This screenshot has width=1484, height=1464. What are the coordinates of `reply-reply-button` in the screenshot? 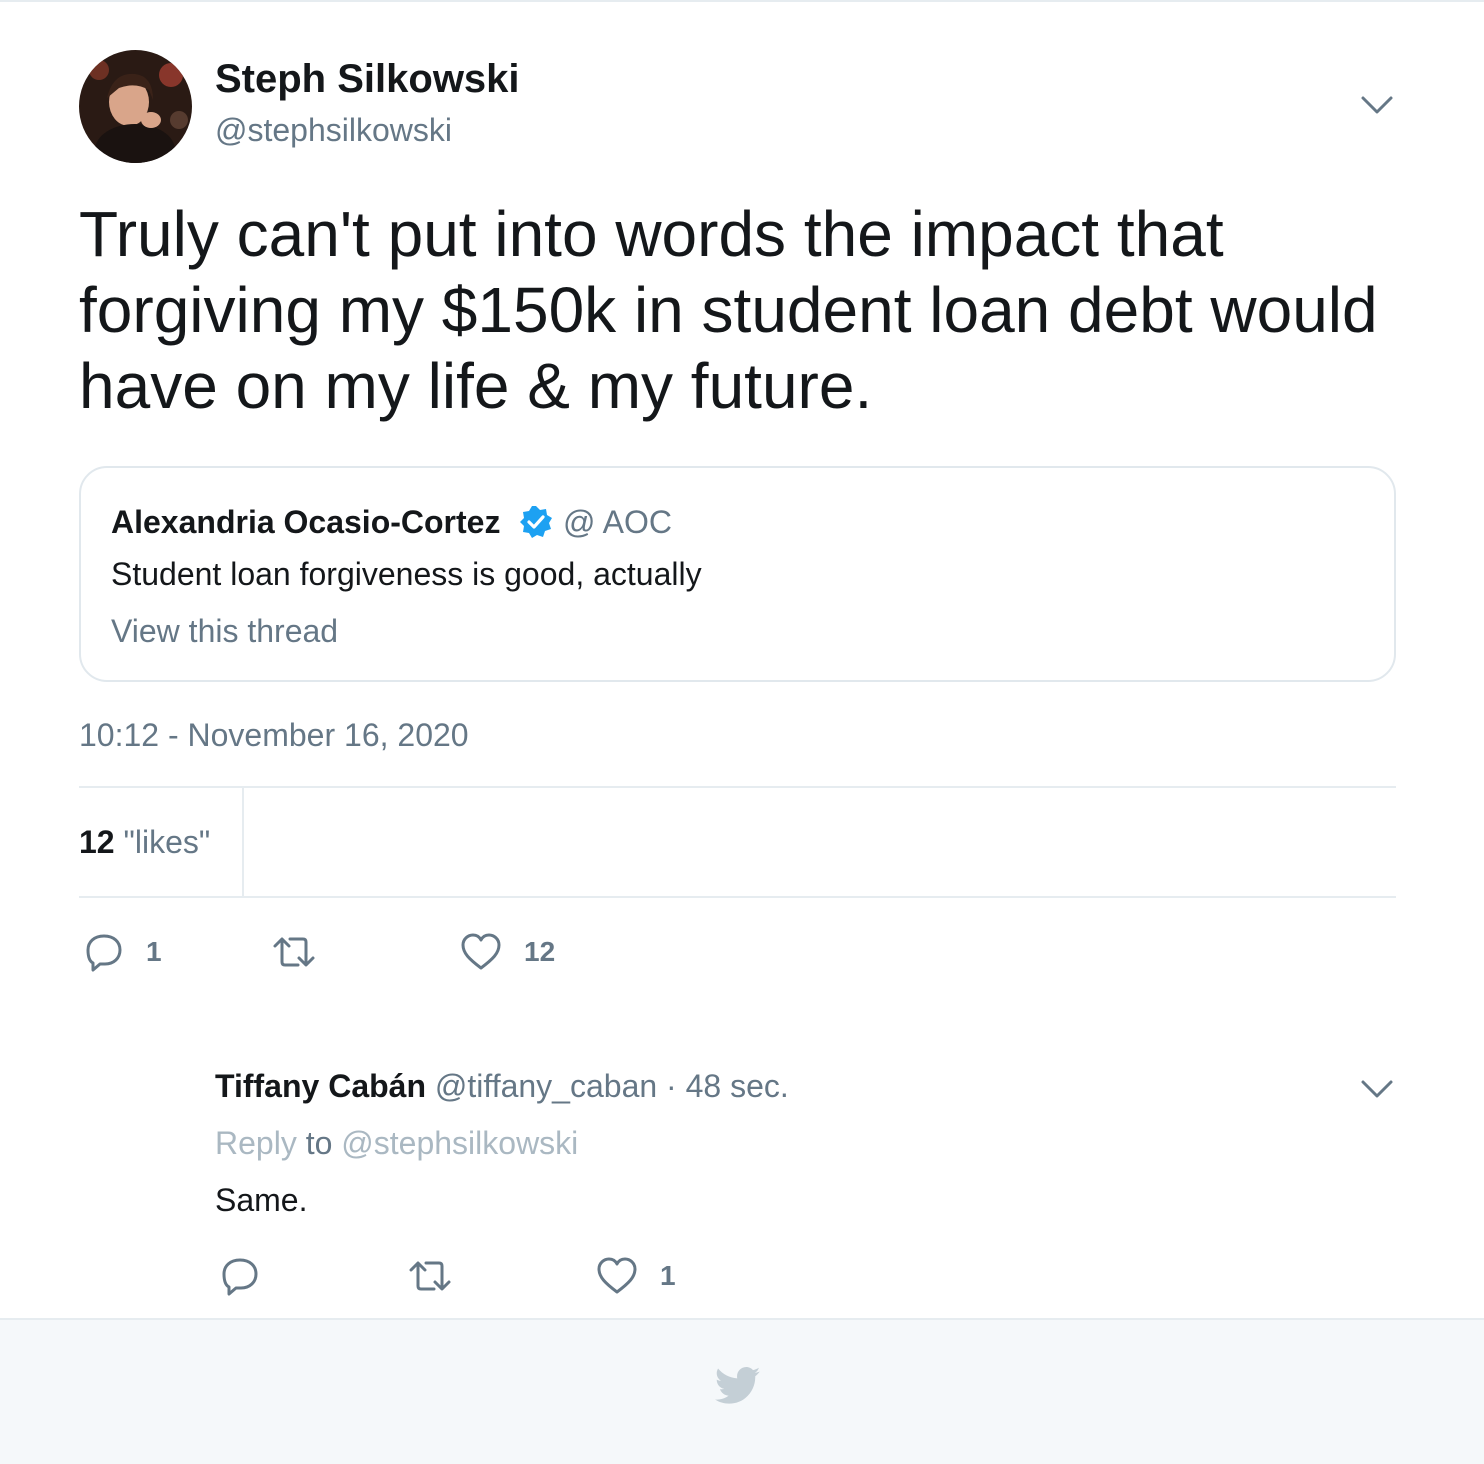 It's located at (240, 1276).